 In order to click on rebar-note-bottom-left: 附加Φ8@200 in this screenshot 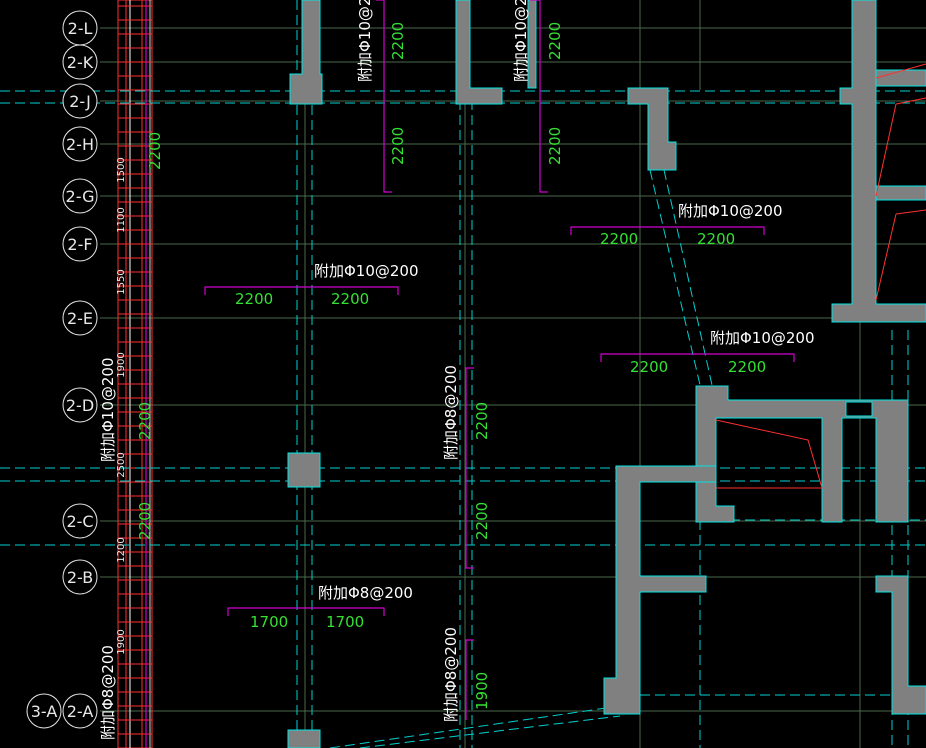, I will do `click(108, 692)`.